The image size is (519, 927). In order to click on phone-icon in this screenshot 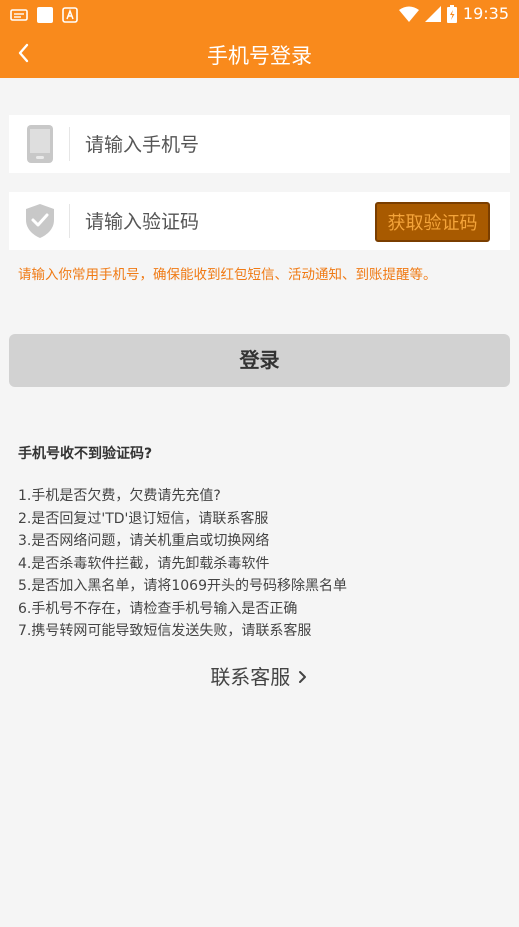, I will do `click(40, 144)`.